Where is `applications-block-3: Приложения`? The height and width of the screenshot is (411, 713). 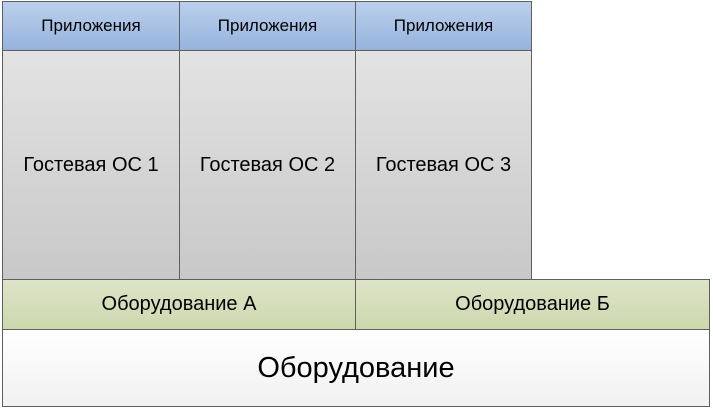
applications-block-3: Приложения is located at coordinates (443, 26).